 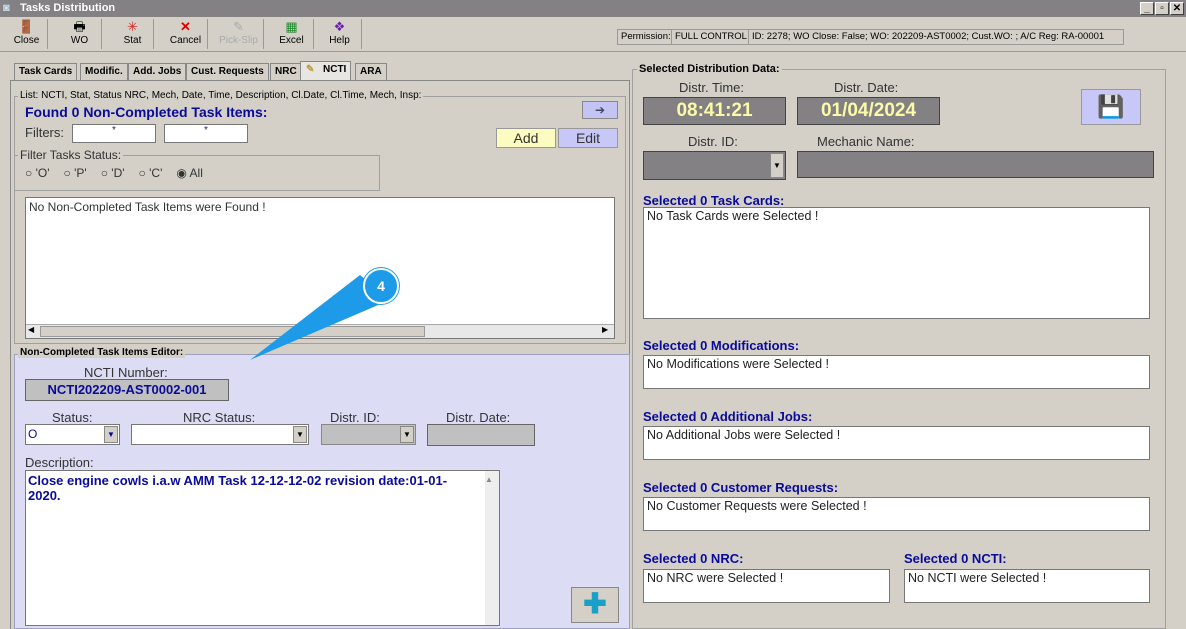 I want to click on task-cards-title: Selected 0 Task Cards:, so click(x=714, y=200).